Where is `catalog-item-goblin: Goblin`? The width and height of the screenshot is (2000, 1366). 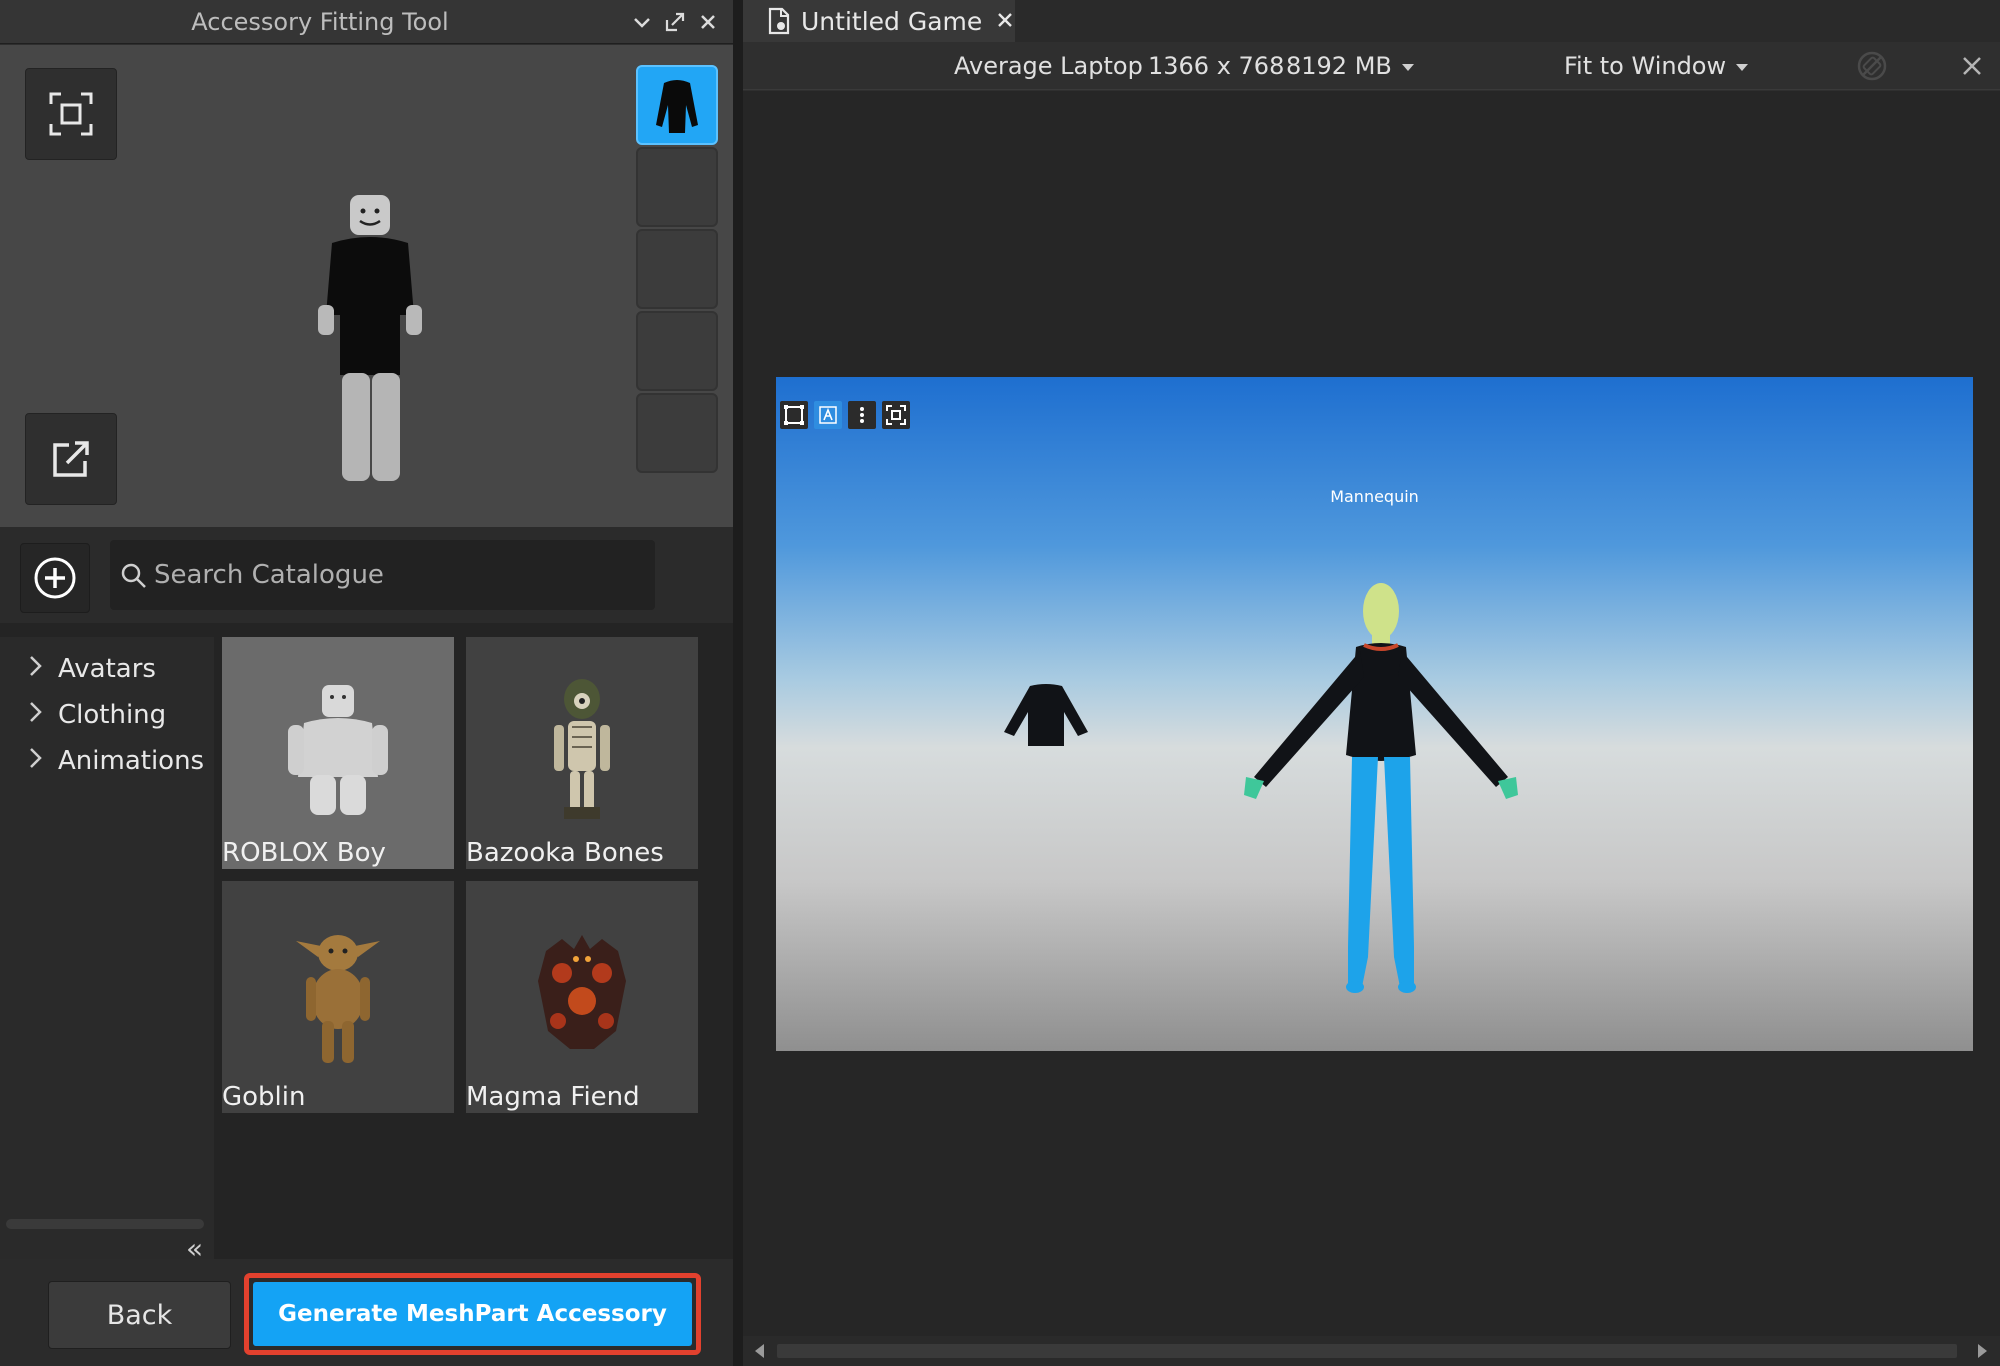
catalog-item-goblin: Goblin is located at coordinates (338, 997).